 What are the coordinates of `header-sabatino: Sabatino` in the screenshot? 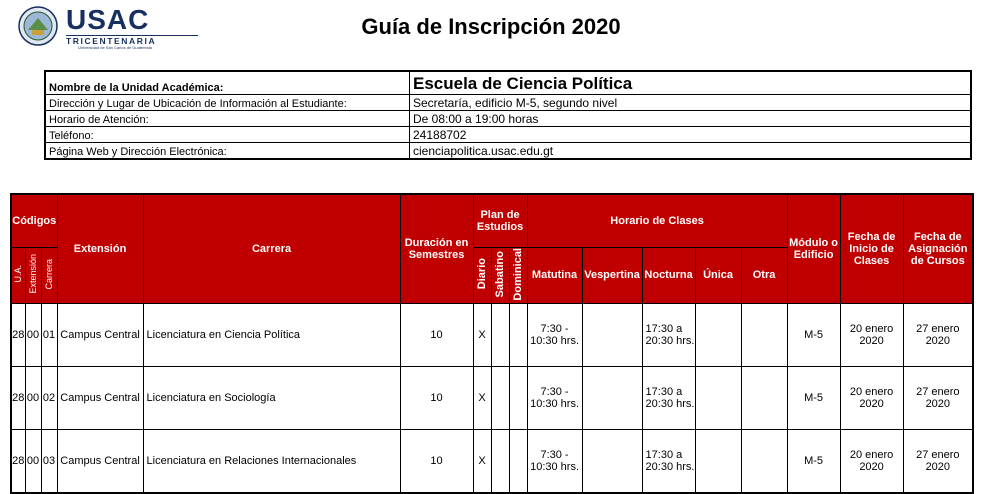 It's located at (500, 274).